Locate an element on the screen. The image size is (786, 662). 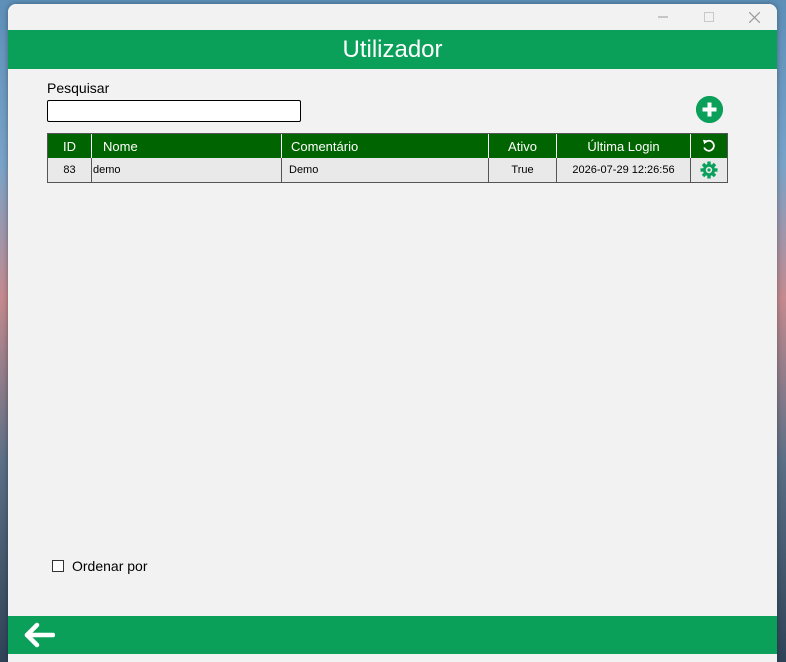
arrow-left-icon is located at coordinates (39, 635).